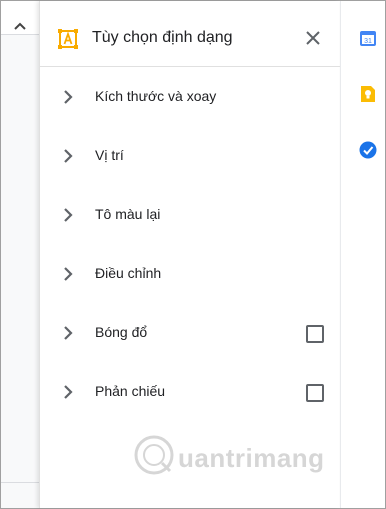 This screenshot has height=509, width=386. I want to click on section-reflection: Phản chiếu, so click(190, 391).